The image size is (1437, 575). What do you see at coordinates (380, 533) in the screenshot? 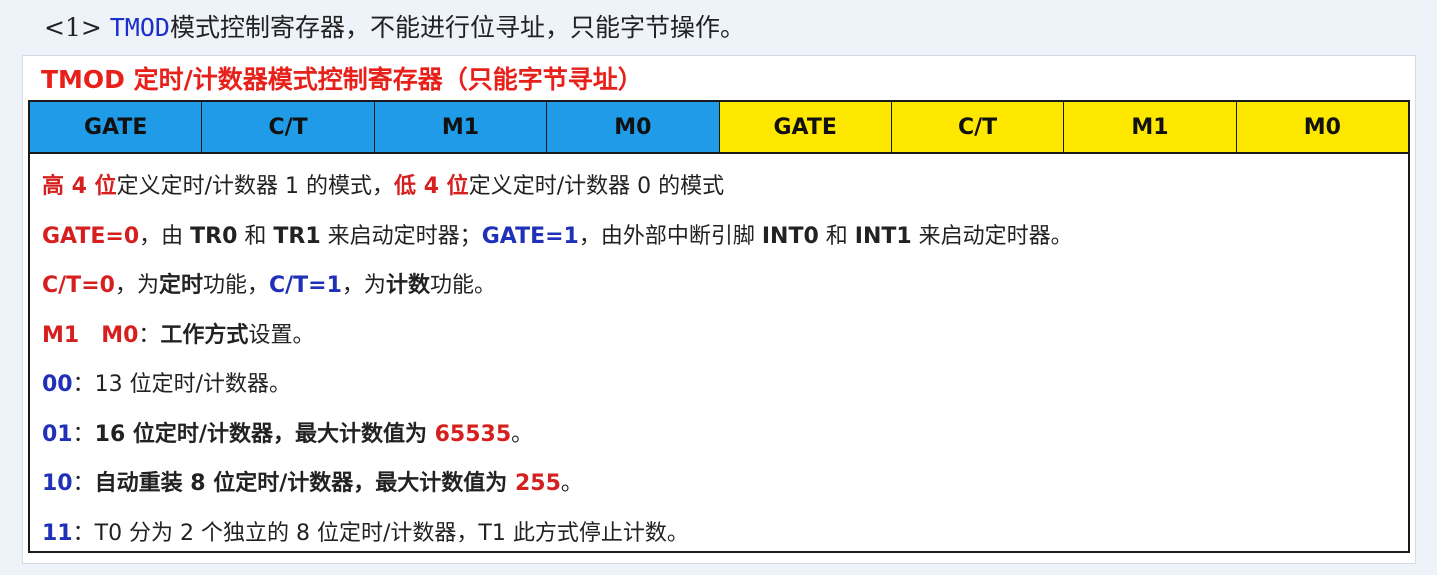
I see `mode-11-text: ：T0 分为 2 个独立的 8 位定时/计数器，T1 此方式停止计数。` at bounding box center [380, 533].